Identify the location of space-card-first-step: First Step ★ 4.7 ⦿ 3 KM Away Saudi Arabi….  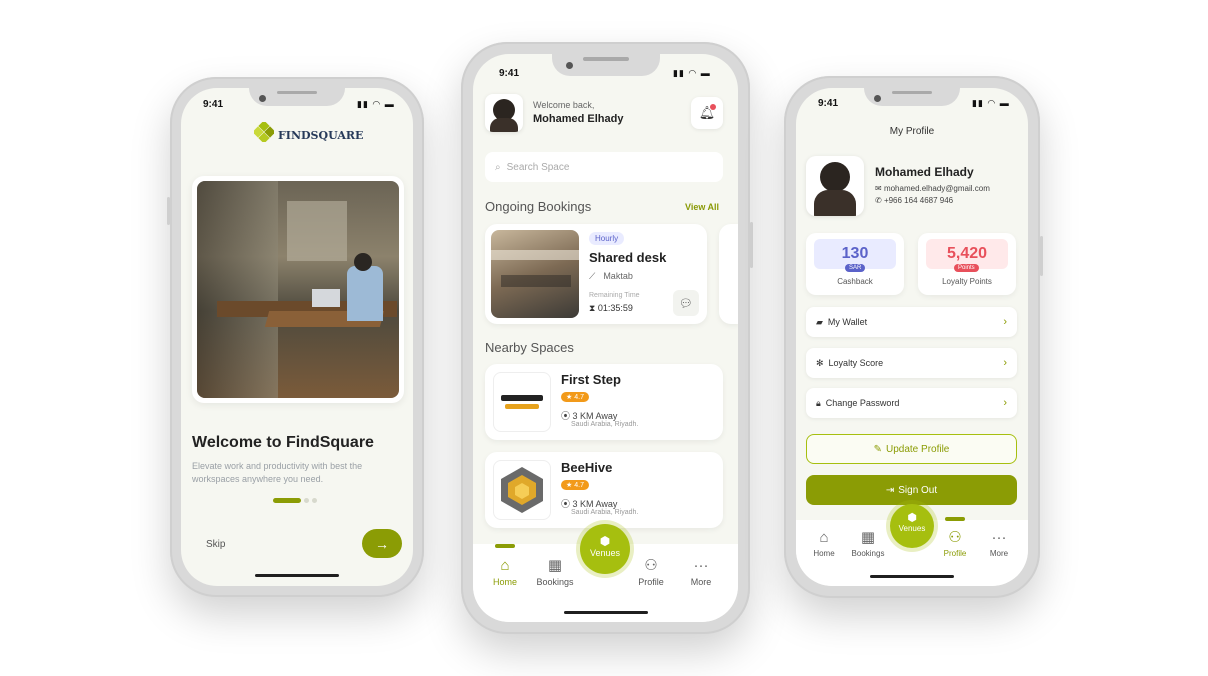
(604, 402).